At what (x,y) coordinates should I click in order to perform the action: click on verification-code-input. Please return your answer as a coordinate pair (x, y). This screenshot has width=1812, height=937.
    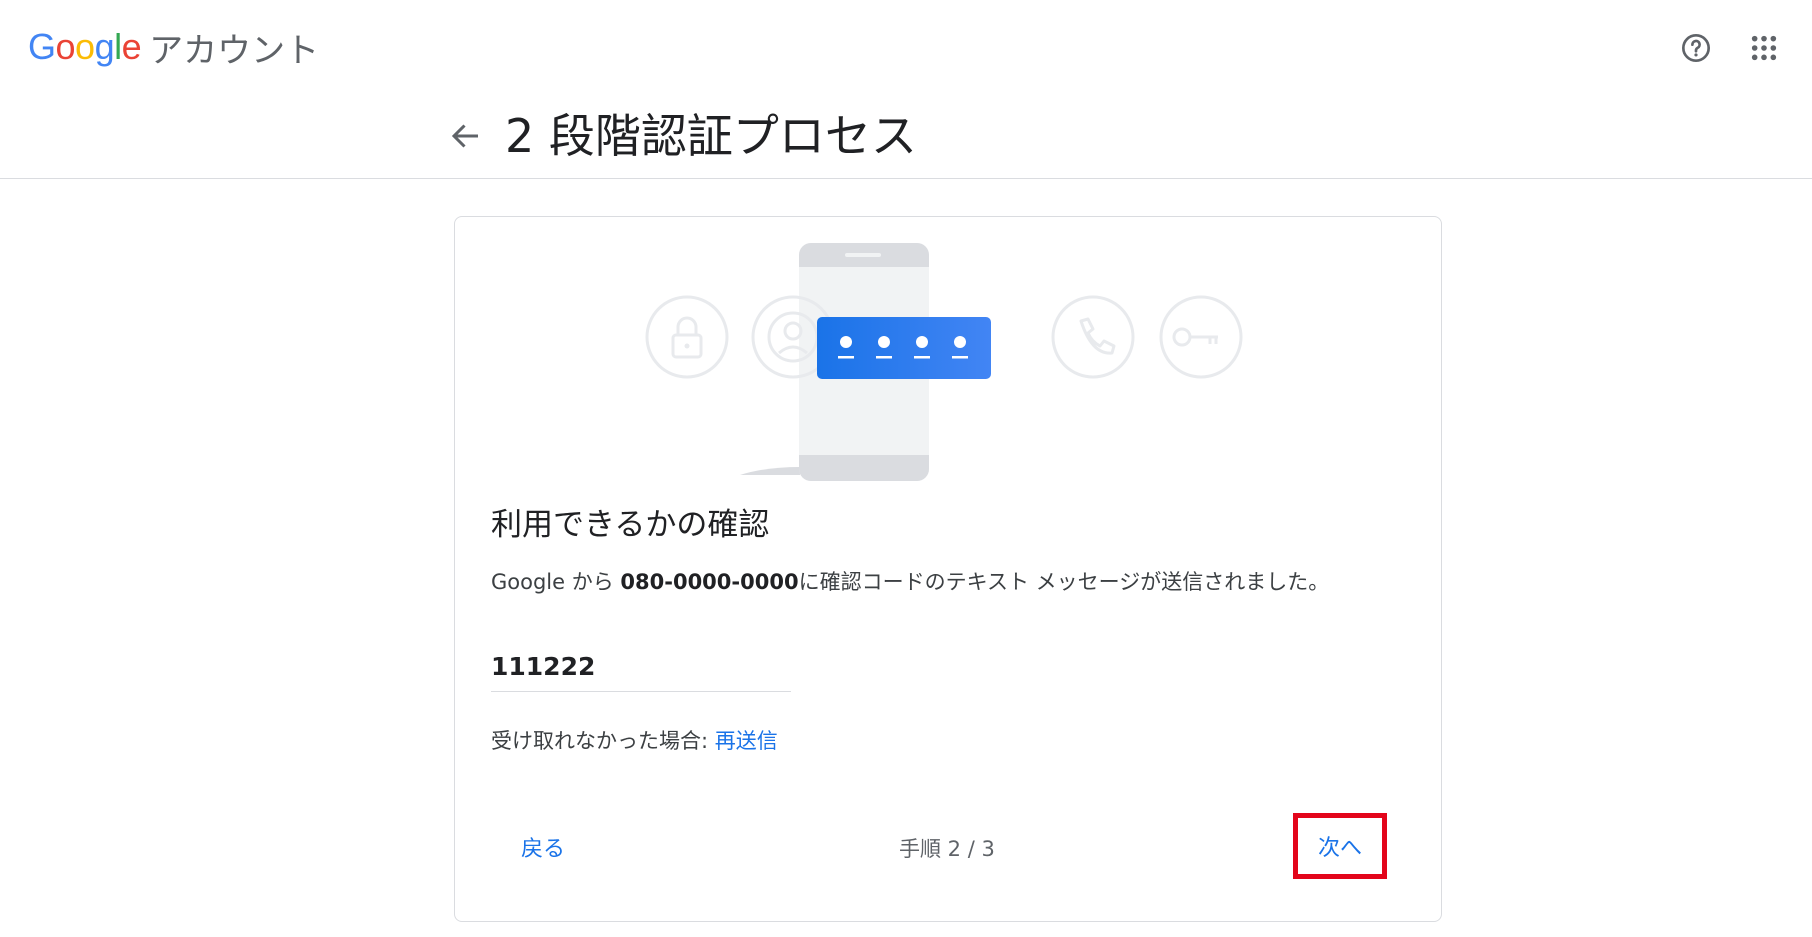
    Looking at the image, I should click on (641, 666).